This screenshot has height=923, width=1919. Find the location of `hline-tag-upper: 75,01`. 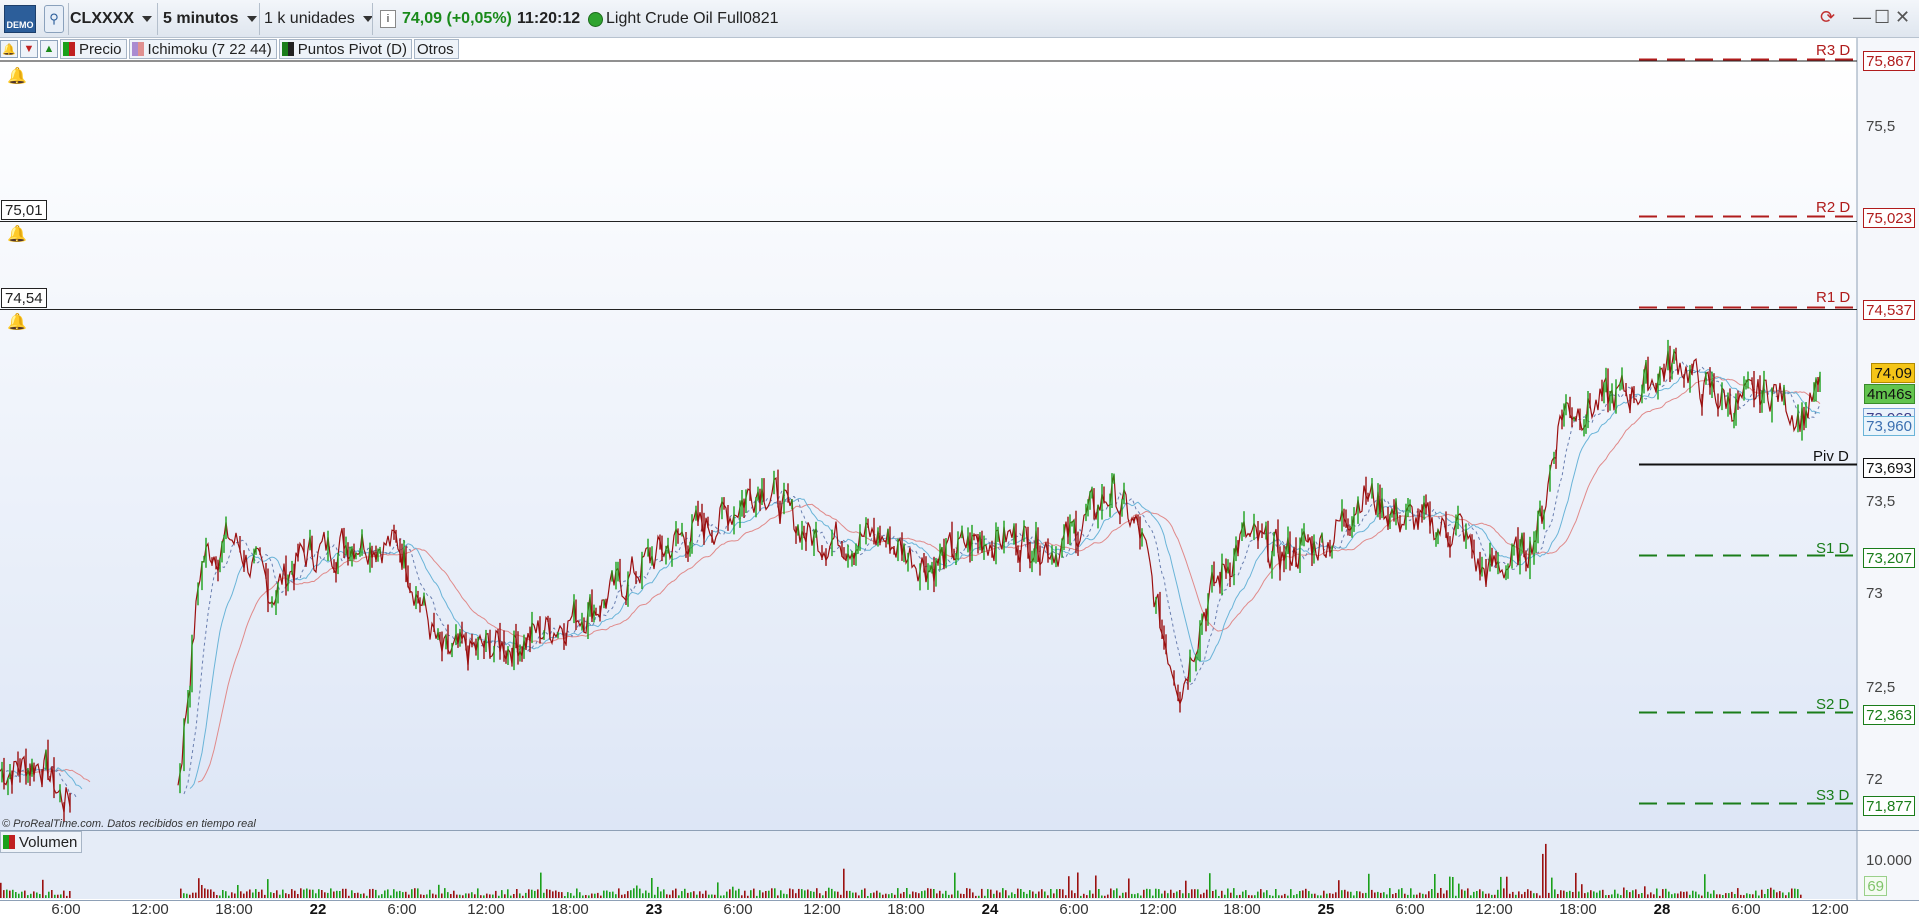

hline-tag-upper: 75,01 is located at coordinates (24, 210).